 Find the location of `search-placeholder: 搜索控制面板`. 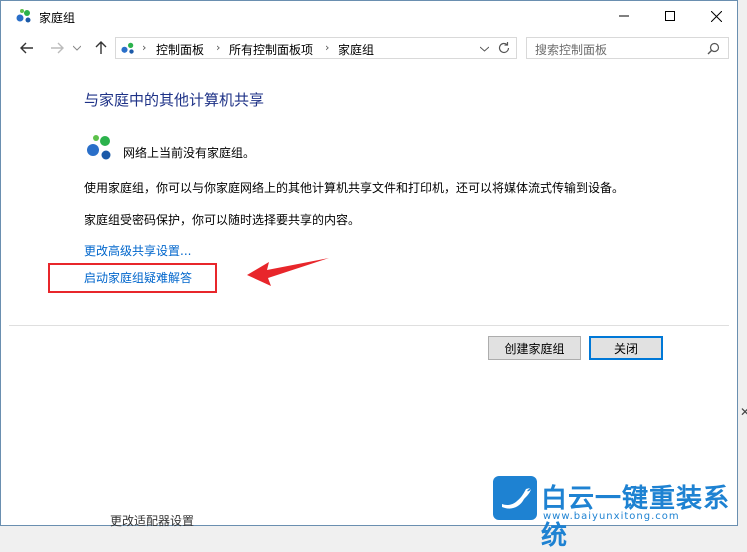

search-placeholder: 搜索控制面板 is located at coordinates (571, 50).